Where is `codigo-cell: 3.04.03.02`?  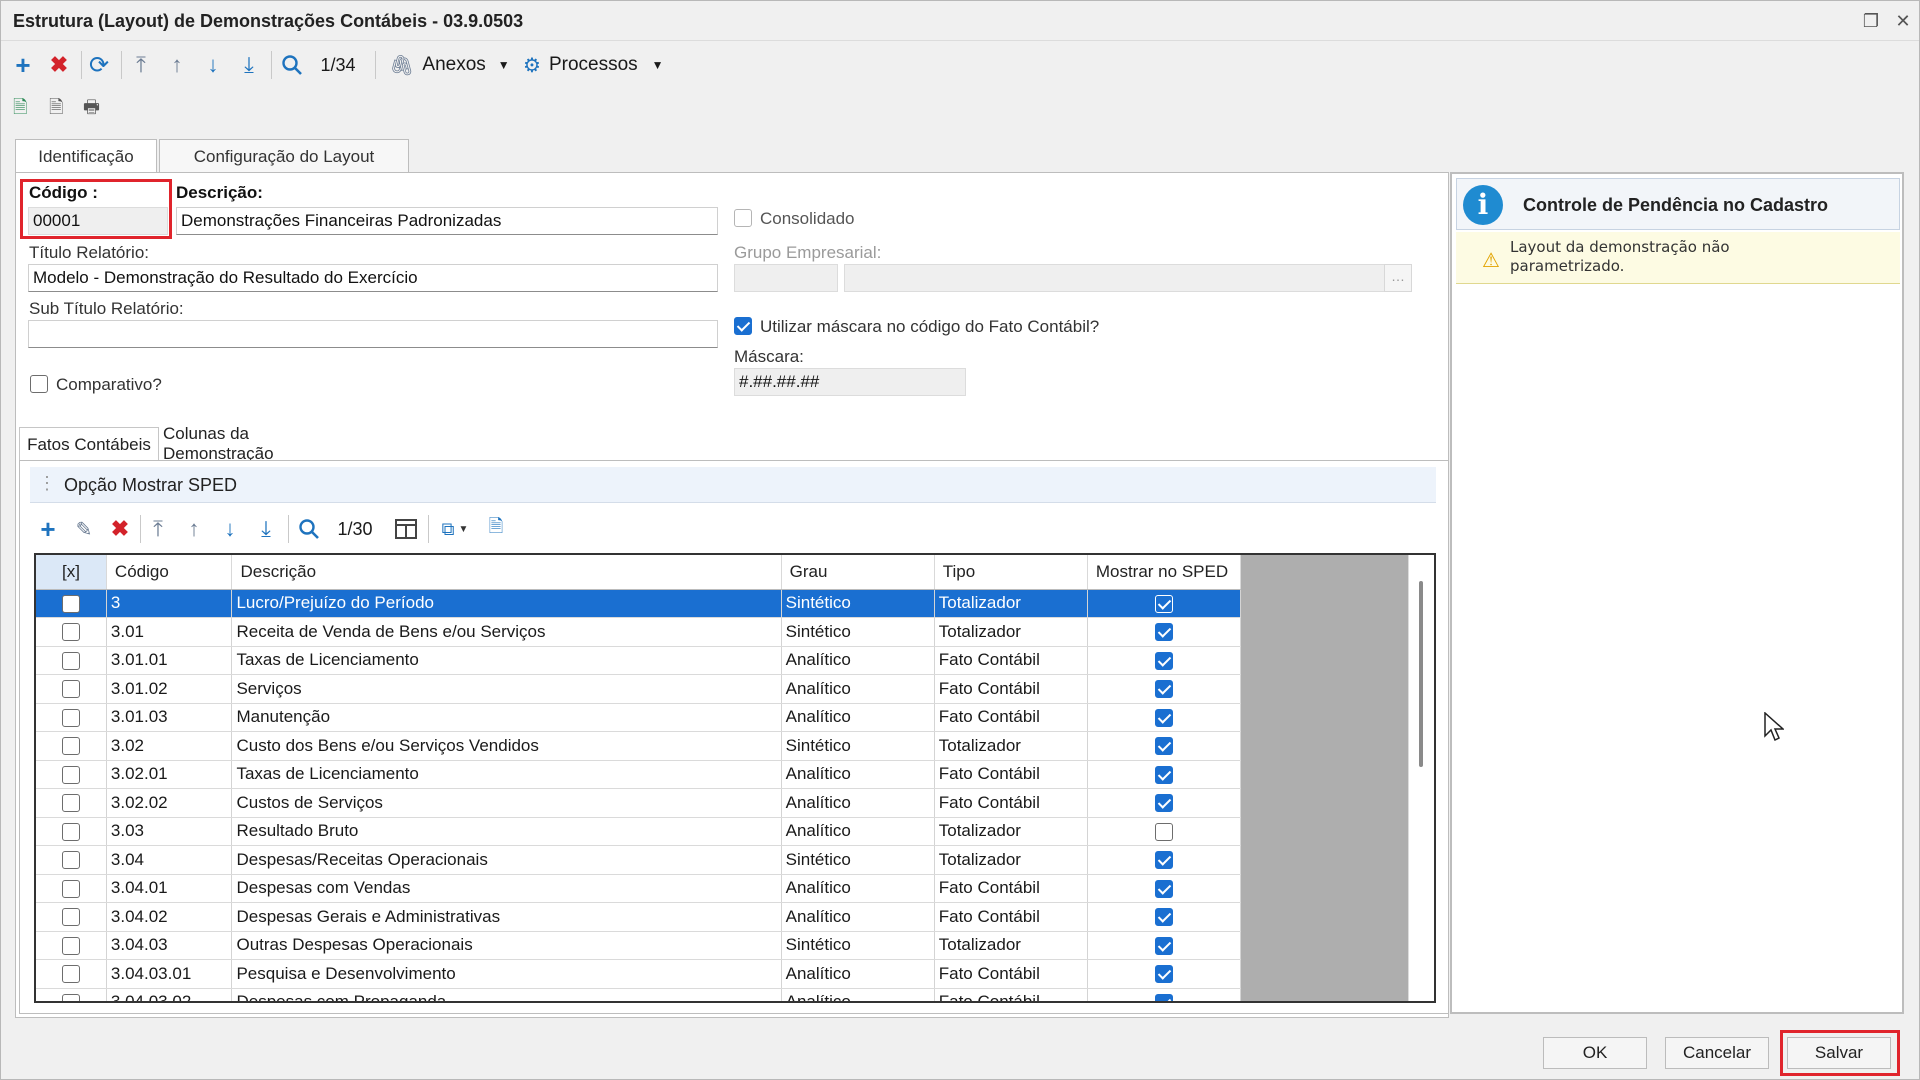
codigo-cell: 3.04.03.02 is located at coordinates (169, 994).